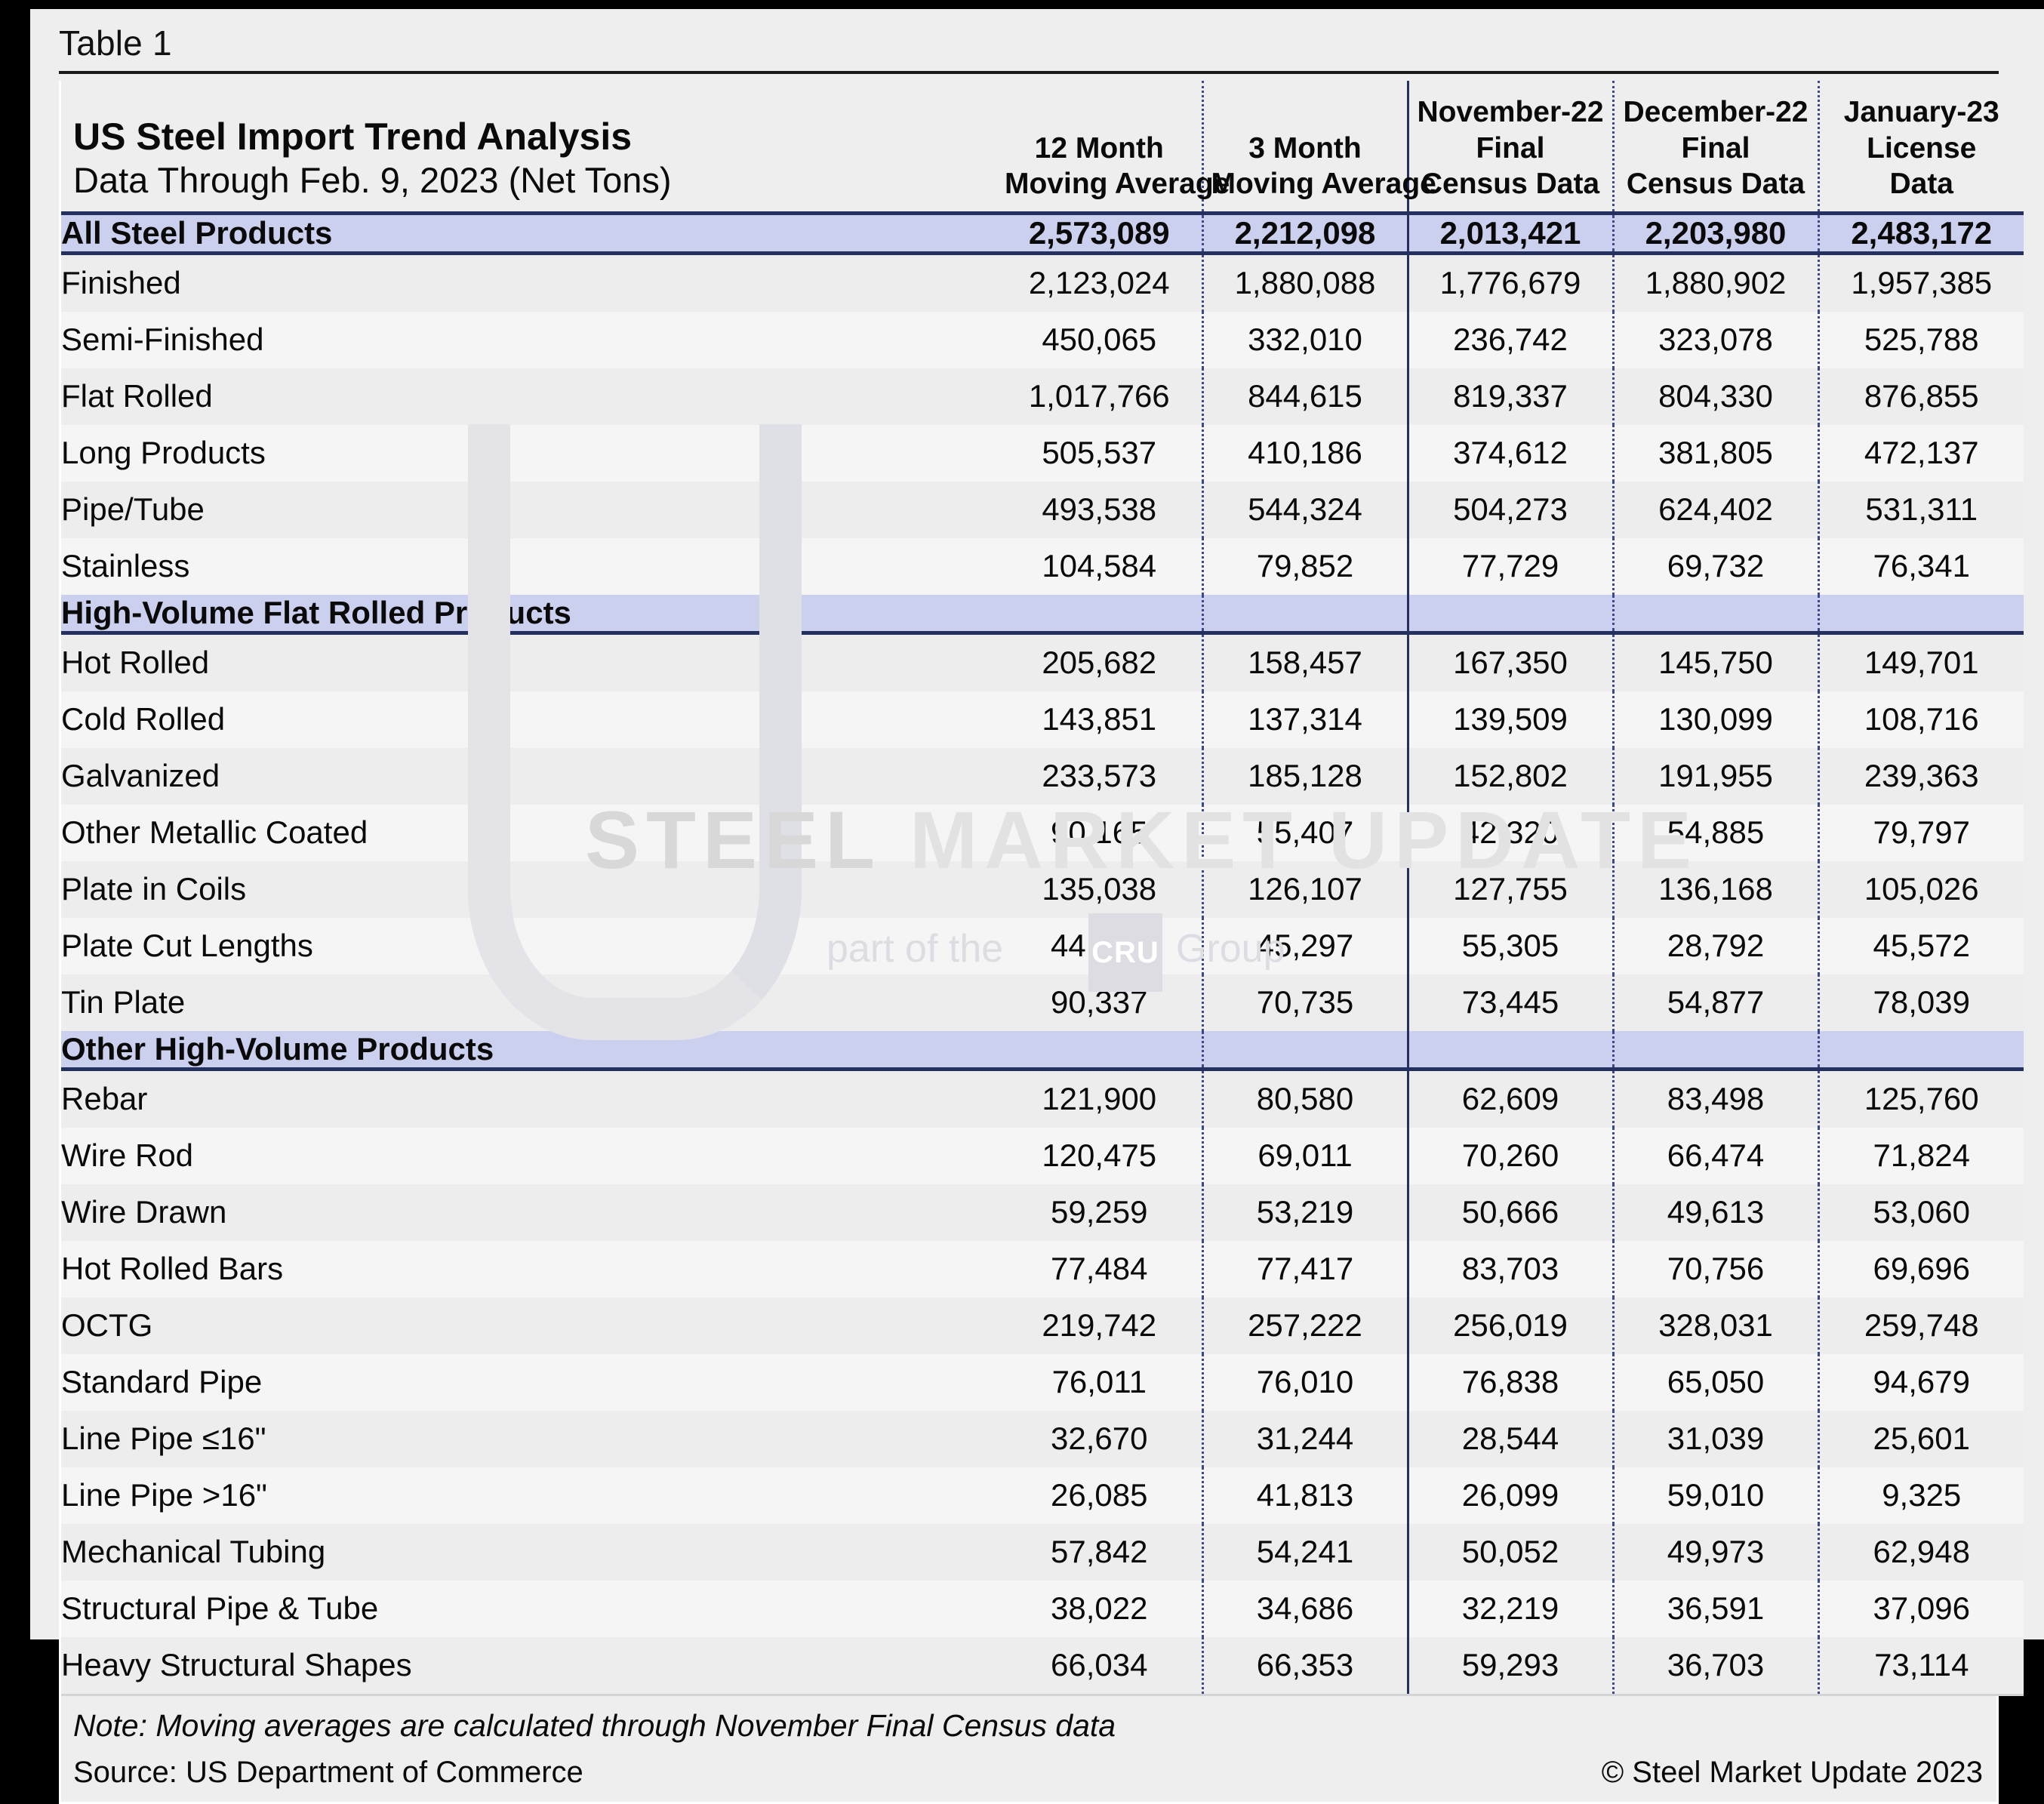  What do you see at coordinates (1509, 1003) in the screenshot?
I see `row-value: 73,445` at bounding box center [1509, 1003].